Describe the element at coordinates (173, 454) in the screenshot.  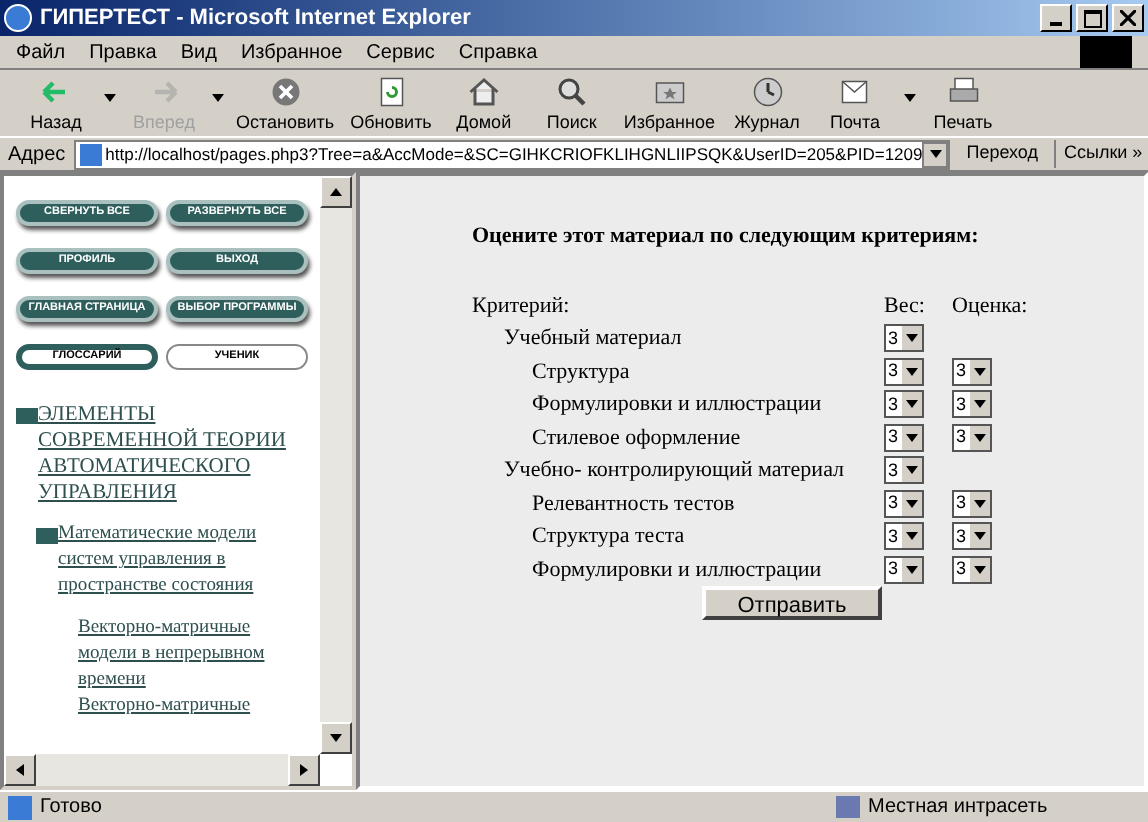
I see `tree-link: ЭЛЕМЕНТЫ СОВРЕМЕННОЙ ТЕОРИИ АВТОМАТИЧЕСКОГО УПРАВЛЕНИЯ` at that location.